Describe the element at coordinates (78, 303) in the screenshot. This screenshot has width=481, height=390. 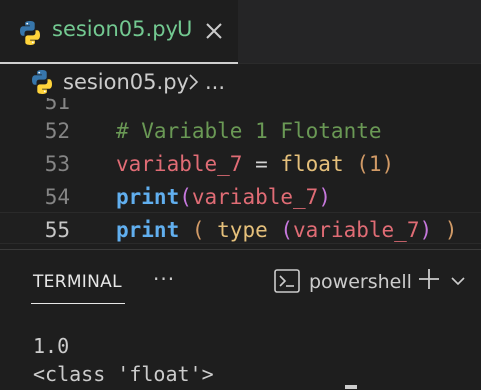
I see `active-tab-underline` at that location.